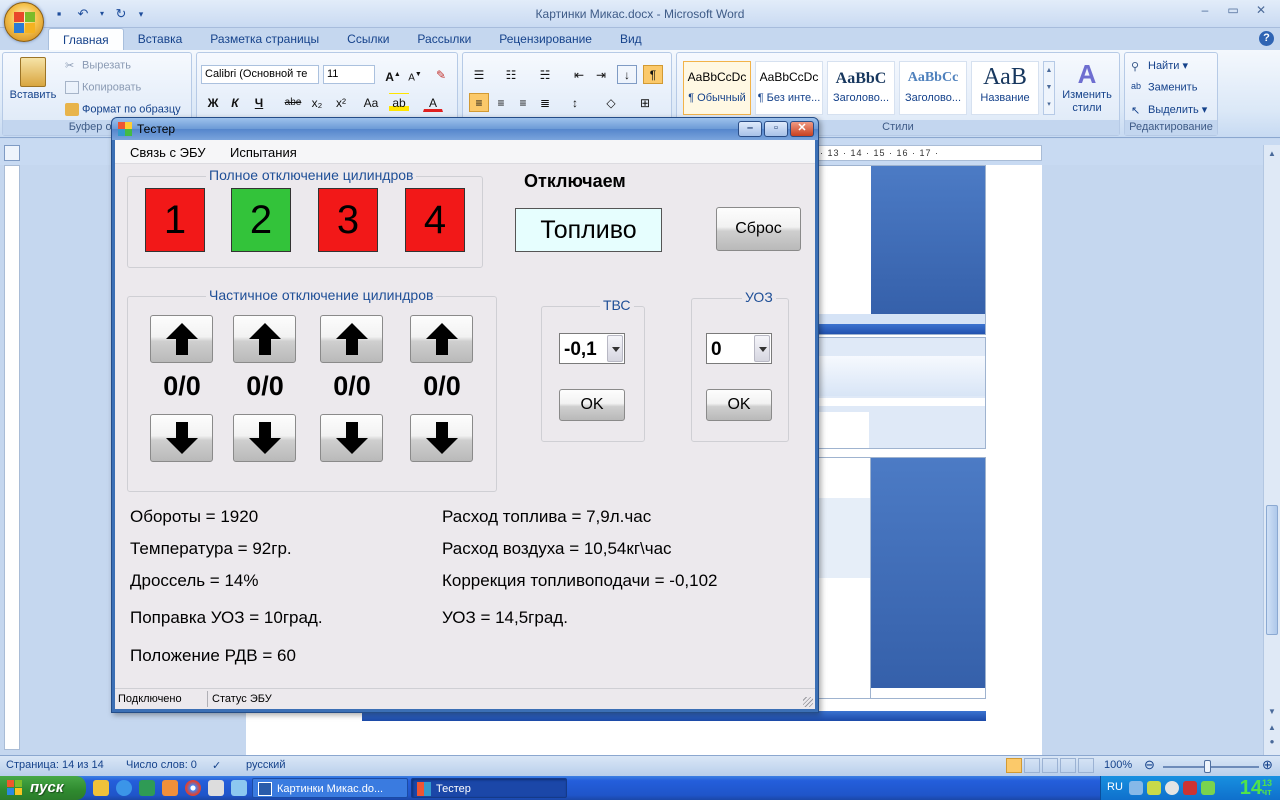 Image resolution: width=1280 pixels, height=800 pixels. What do you see at coordinates (264, 438) in the screenshot?
I see `cylinder-2-down-button` at bounding box center [264, 438].